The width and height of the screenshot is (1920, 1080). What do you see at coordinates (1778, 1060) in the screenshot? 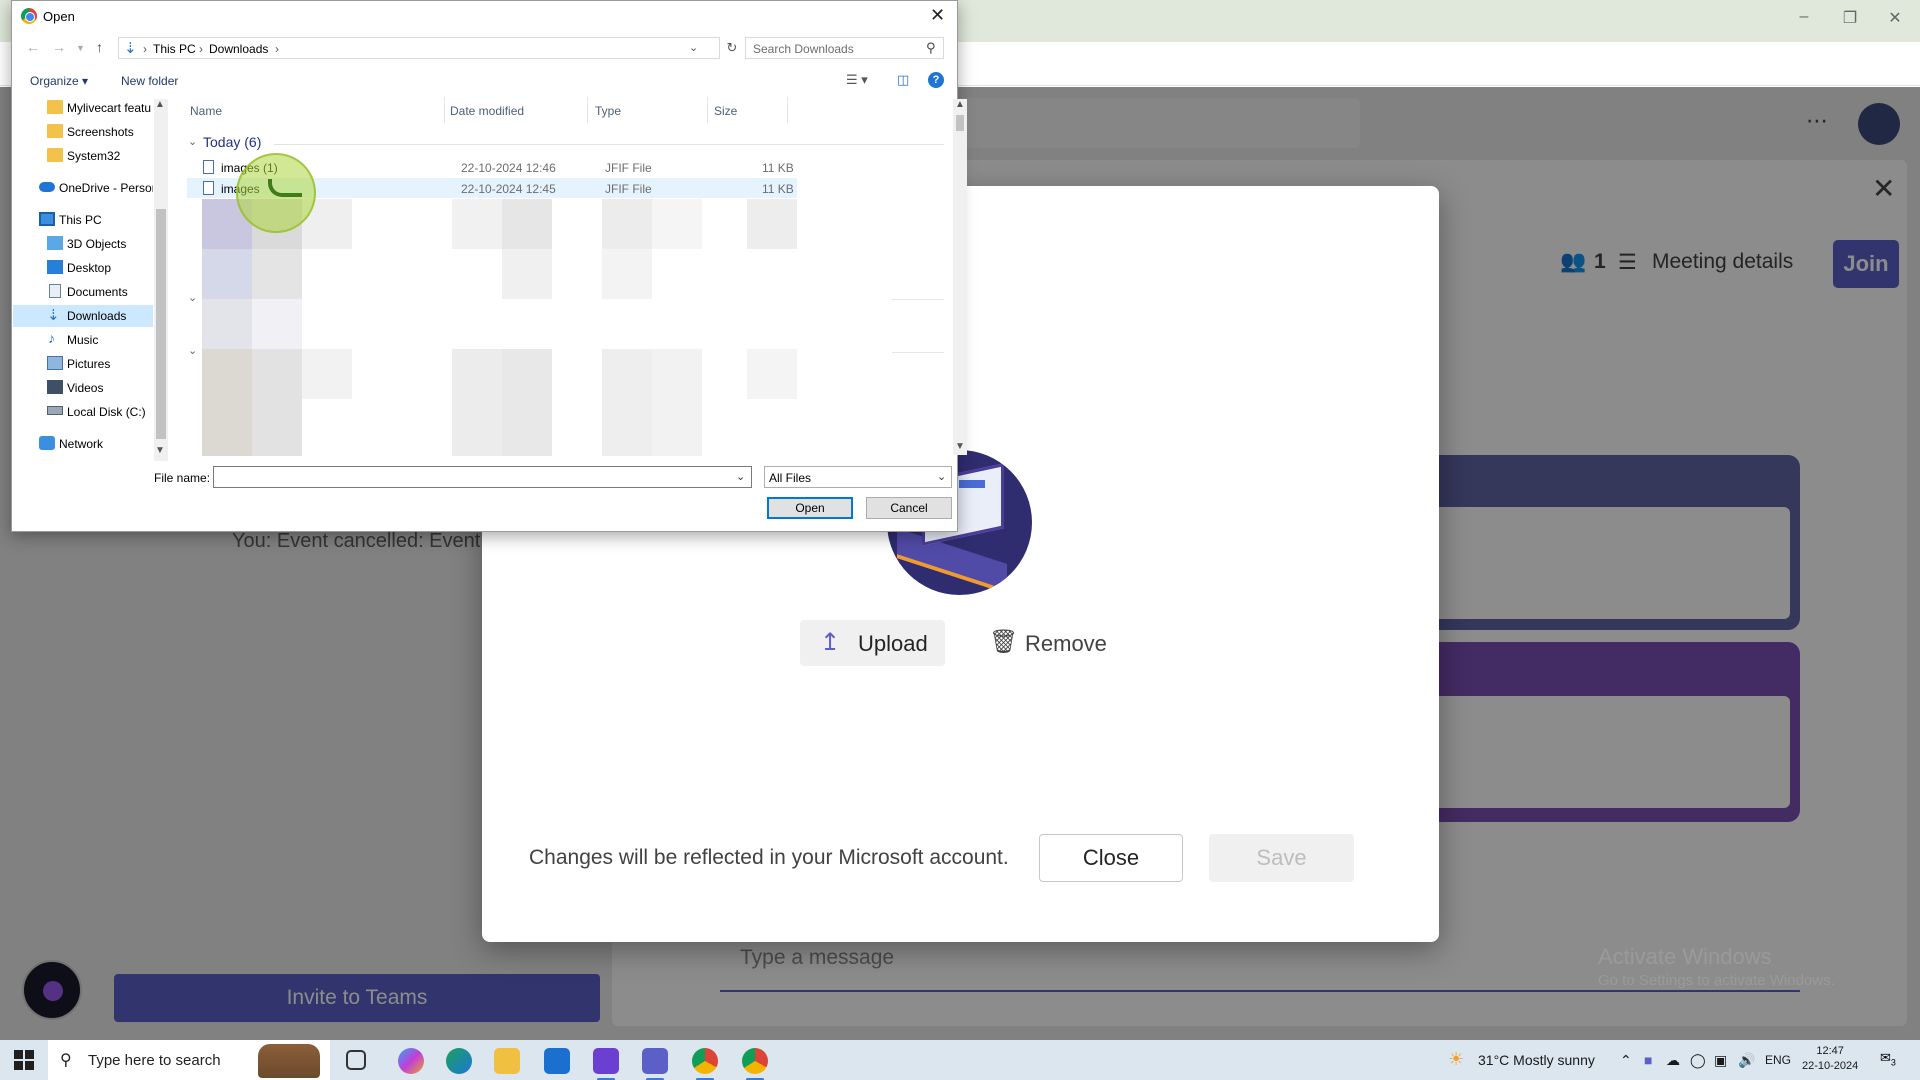
I see `language-indicator: ENG` at bounding box center [1778, 1060].